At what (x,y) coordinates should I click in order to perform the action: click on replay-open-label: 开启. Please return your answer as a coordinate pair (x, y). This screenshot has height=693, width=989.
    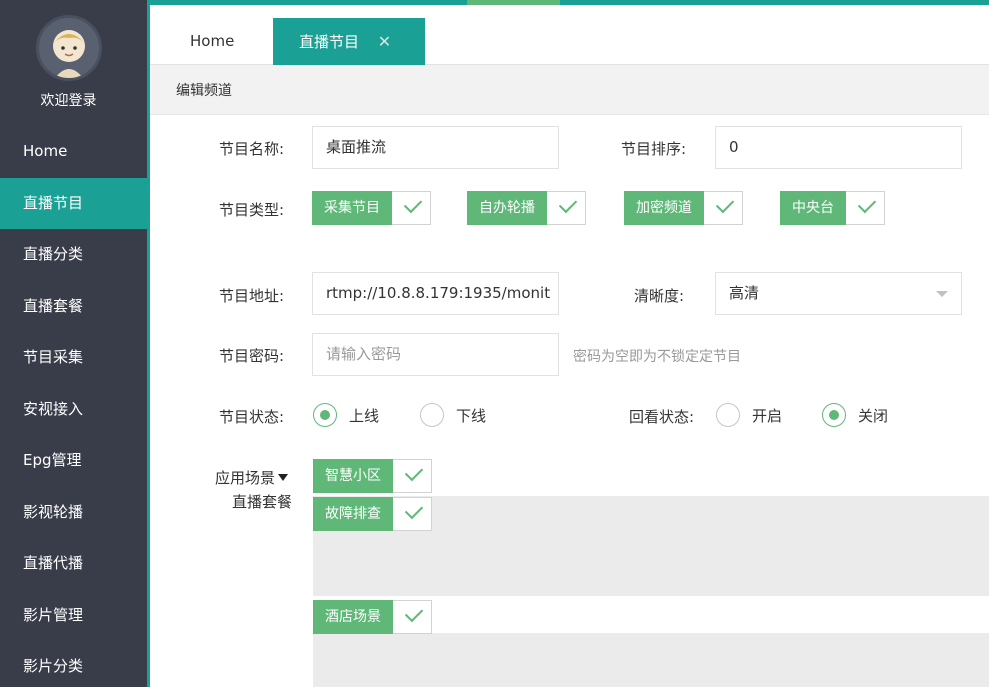
    Looking at the image, I should click on (767, 415).